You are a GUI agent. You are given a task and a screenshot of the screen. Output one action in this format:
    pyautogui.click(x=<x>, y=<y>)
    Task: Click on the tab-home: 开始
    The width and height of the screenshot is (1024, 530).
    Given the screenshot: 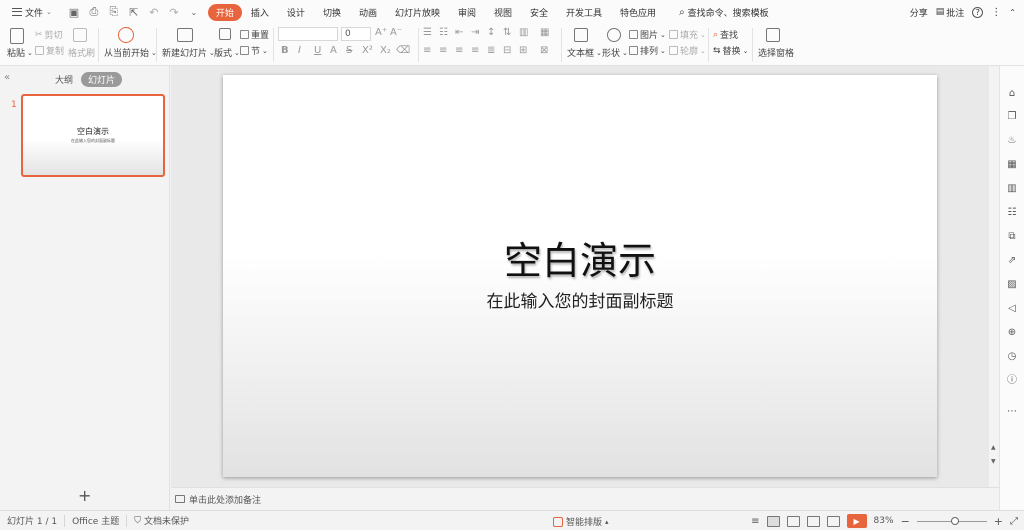 What is the action you would take?
    pyautogui.click(x=224, y=12)
    